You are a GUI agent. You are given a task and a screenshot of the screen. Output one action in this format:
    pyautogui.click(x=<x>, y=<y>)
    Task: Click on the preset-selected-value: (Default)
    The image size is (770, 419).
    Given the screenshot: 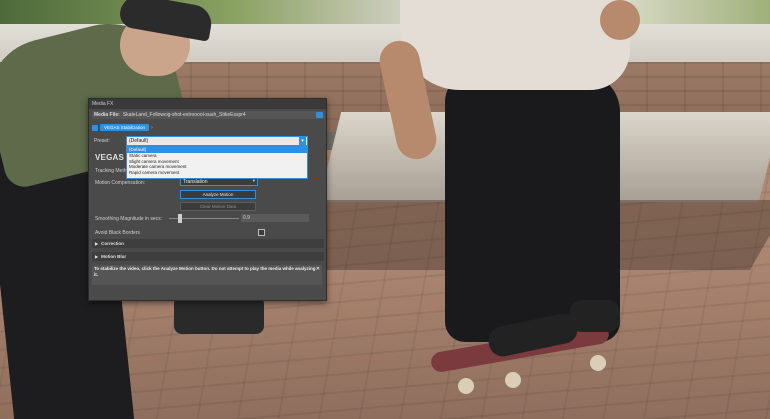 What is the action you would take?
    pyautogui.click(x=139, y=141)
    